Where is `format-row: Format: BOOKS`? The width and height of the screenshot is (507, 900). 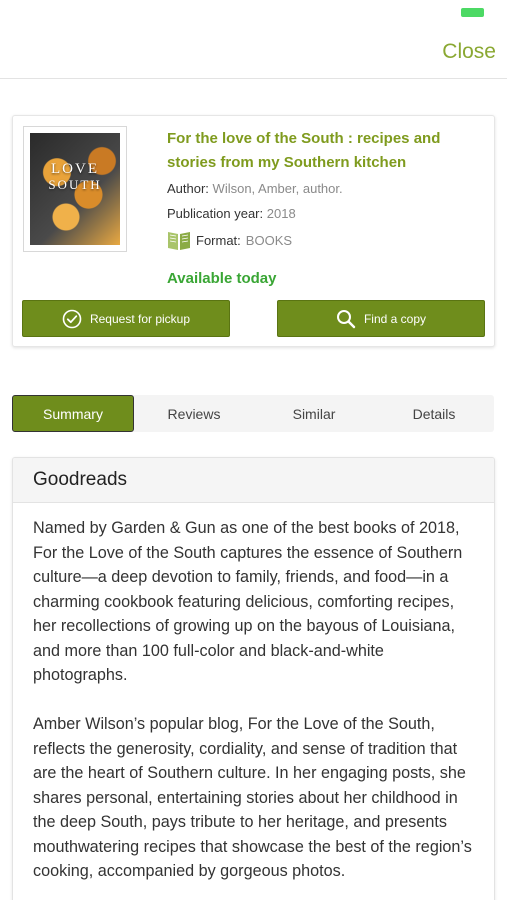
format-row: Format: BOOKS is located at coordinates (229, 240).